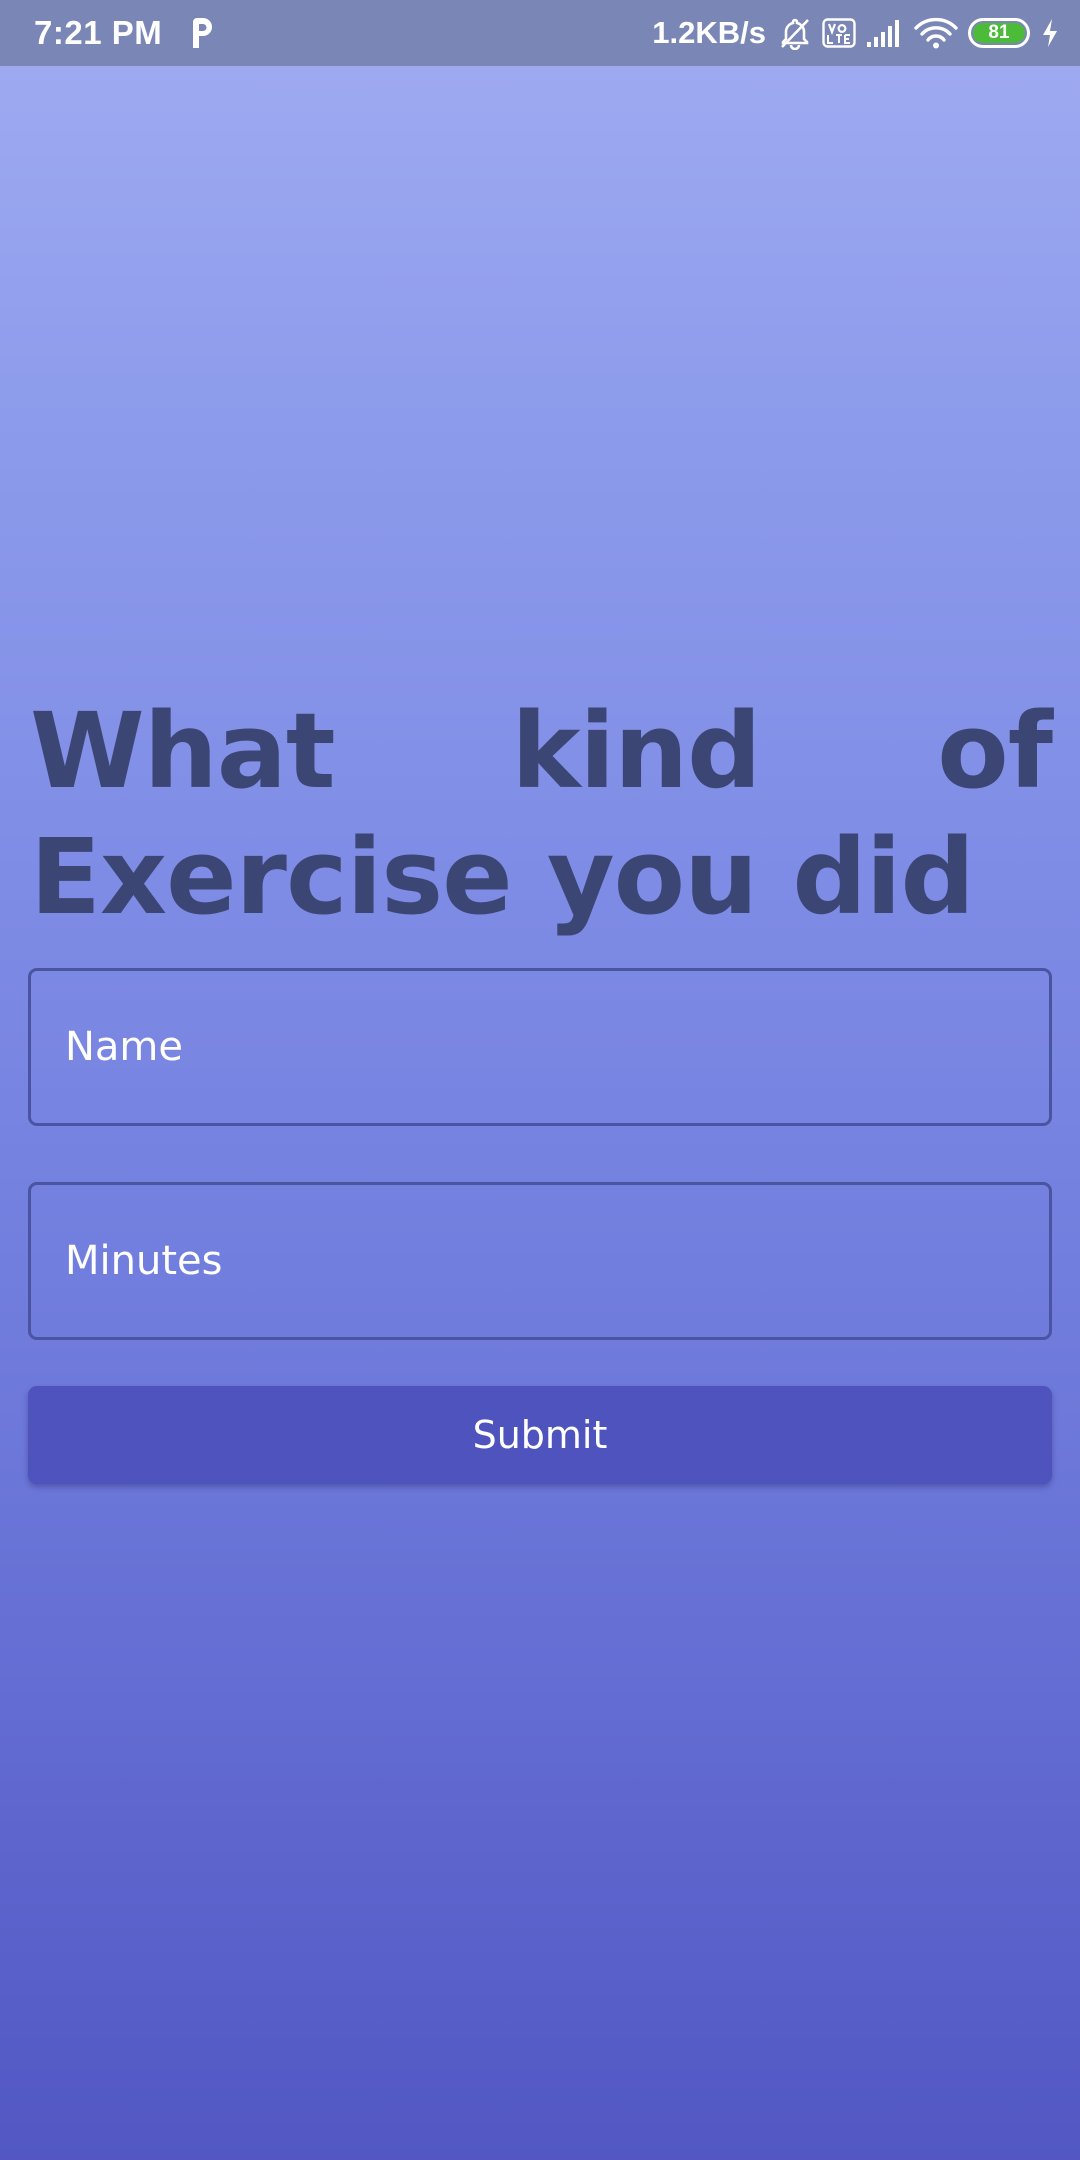 The height and width of the screenshot is (2160, 1080). I want to click on name-field, so click(540, 1047).